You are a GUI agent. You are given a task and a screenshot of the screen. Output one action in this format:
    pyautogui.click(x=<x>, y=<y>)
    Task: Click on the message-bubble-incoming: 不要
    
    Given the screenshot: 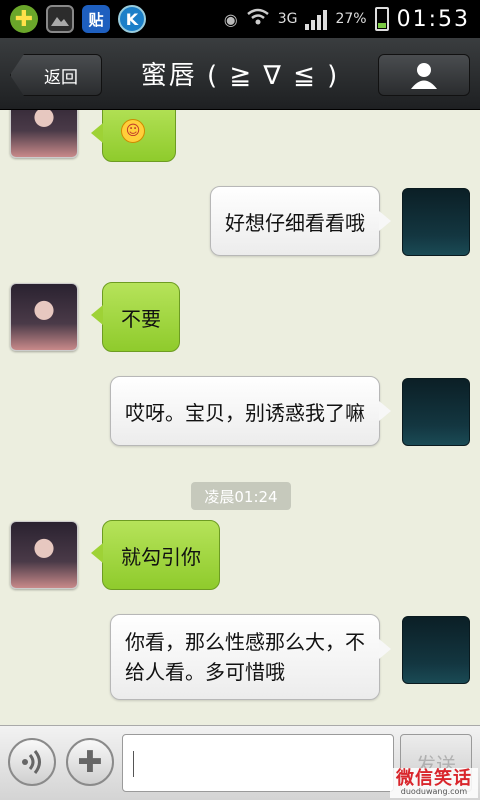 What is the action you would take?
    pyautogui.click(x=135, y=317)
    